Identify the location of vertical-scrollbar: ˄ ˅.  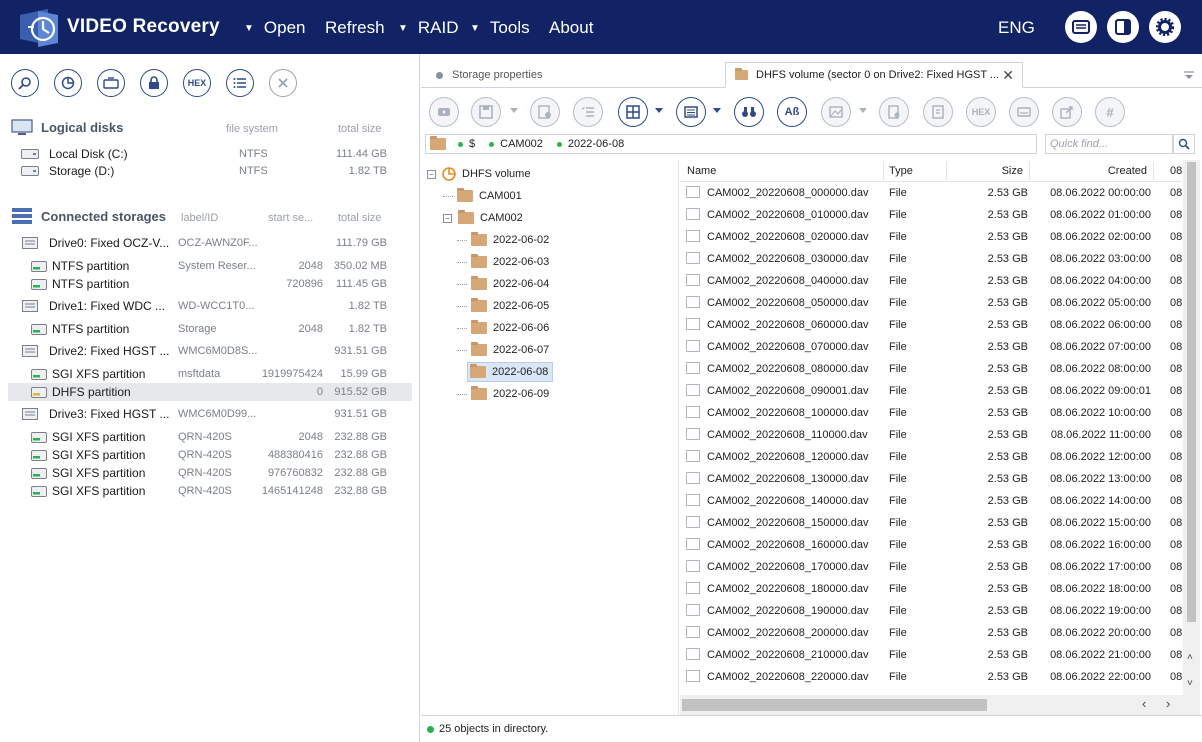
(1191, 437).